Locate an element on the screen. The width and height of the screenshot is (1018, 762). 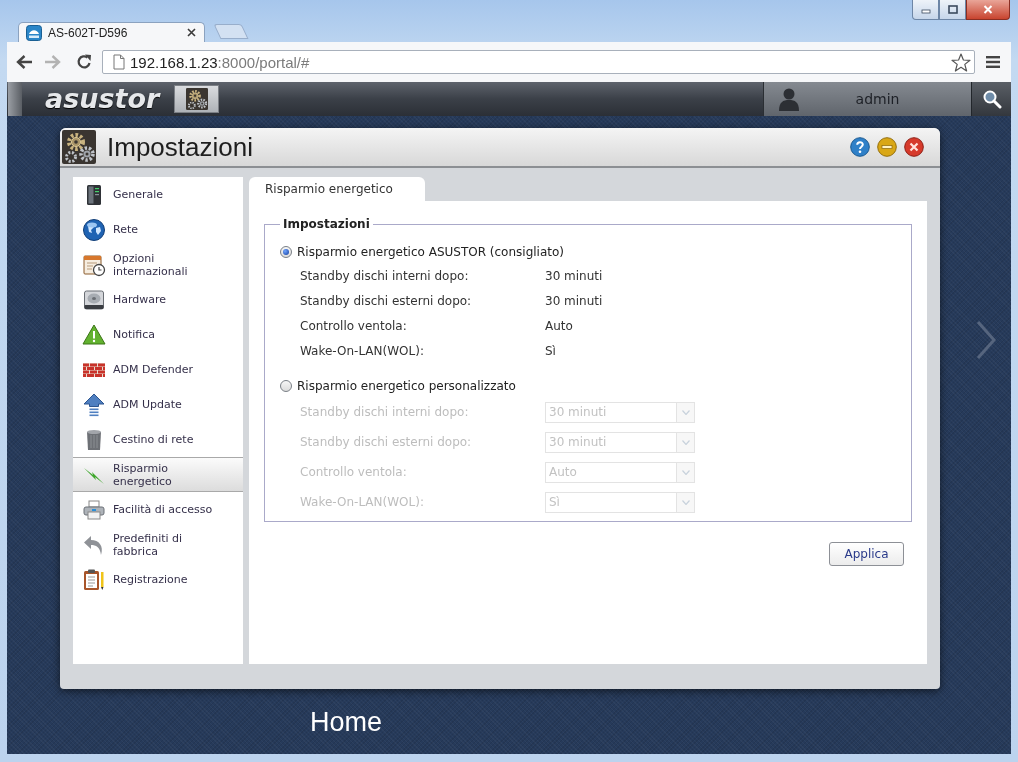
printer-icon is located at coordinates (94, 509).